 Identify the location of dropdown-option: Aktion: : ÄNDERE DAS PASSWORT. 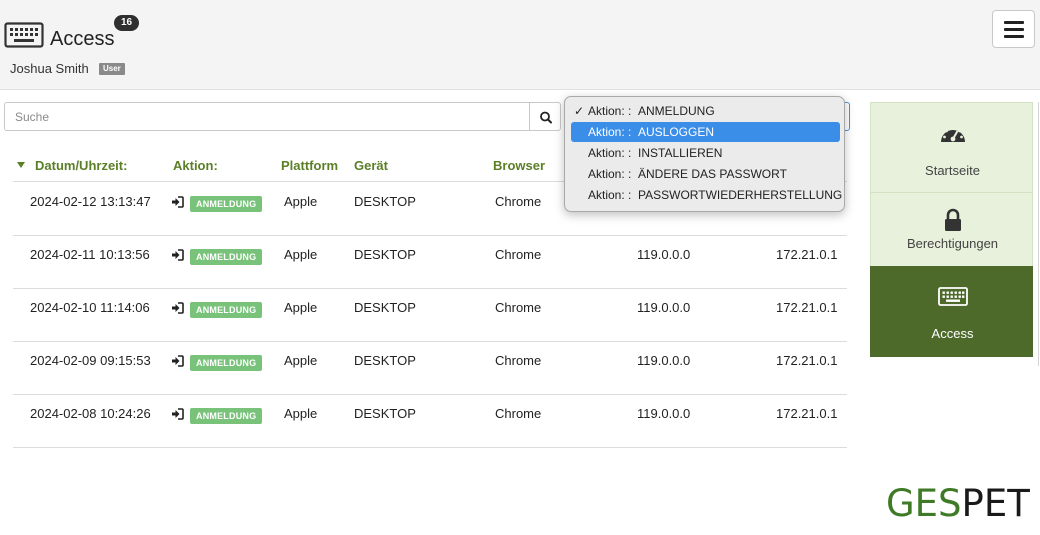
(705, 174).